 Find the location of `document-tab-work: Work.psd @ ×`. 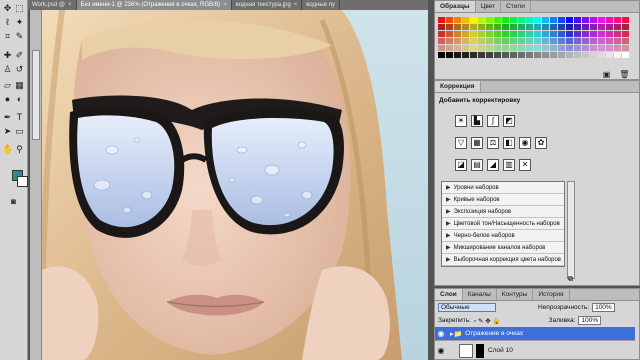

document-tab-work: Work.psd @ × is located at coordinates (52, 5).